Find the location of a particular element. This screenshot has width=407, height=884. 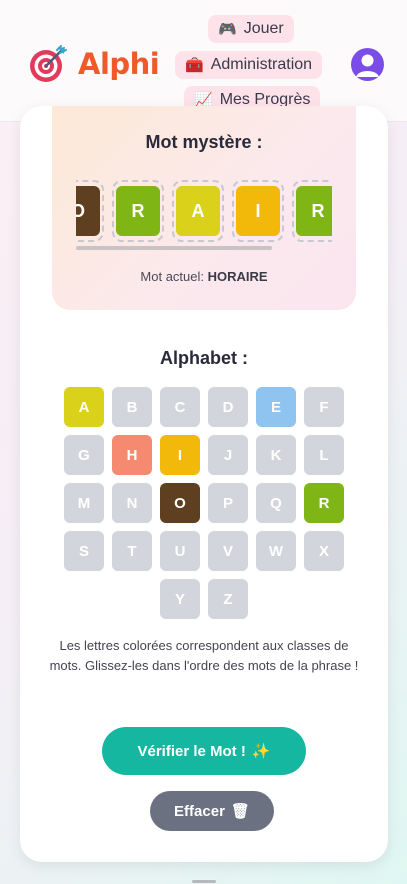

nav-jouer-label: Jouer is located at coordinates (263, 28).